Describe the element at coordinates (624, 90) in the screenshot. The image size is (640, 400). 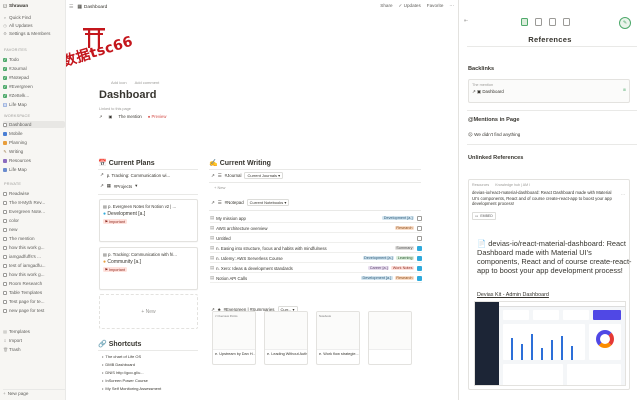
I see `link-chip: ⊞` at that location.